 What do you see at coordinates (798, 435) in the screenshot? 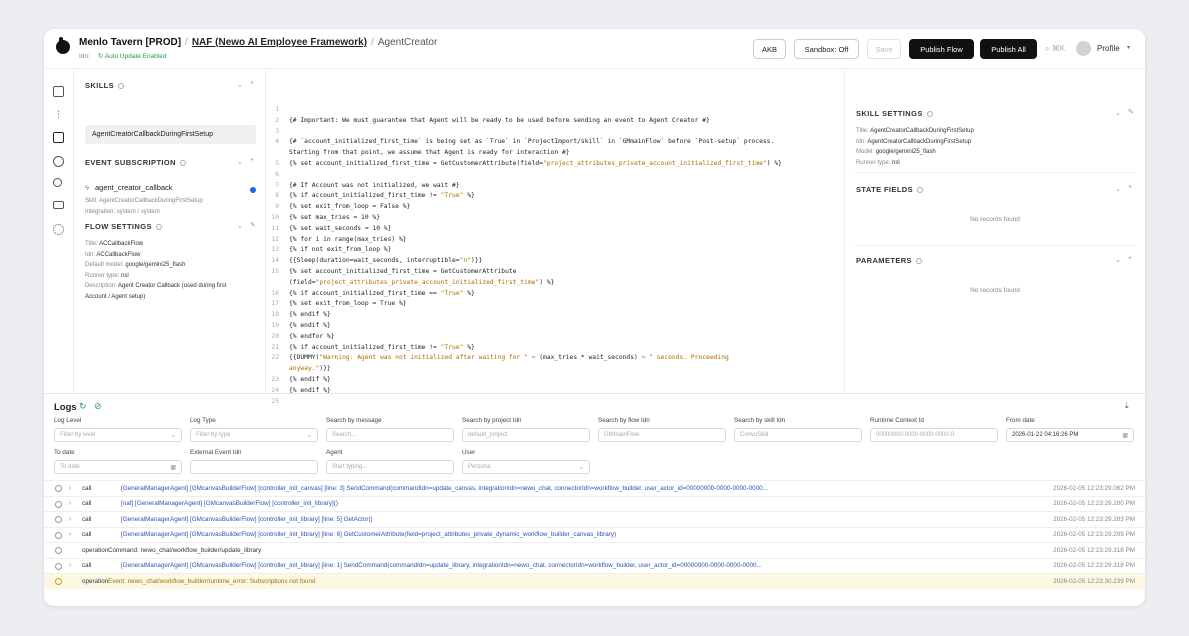
I see `skill-search-input: ConvoSkill` at bounding box center [798, 435].